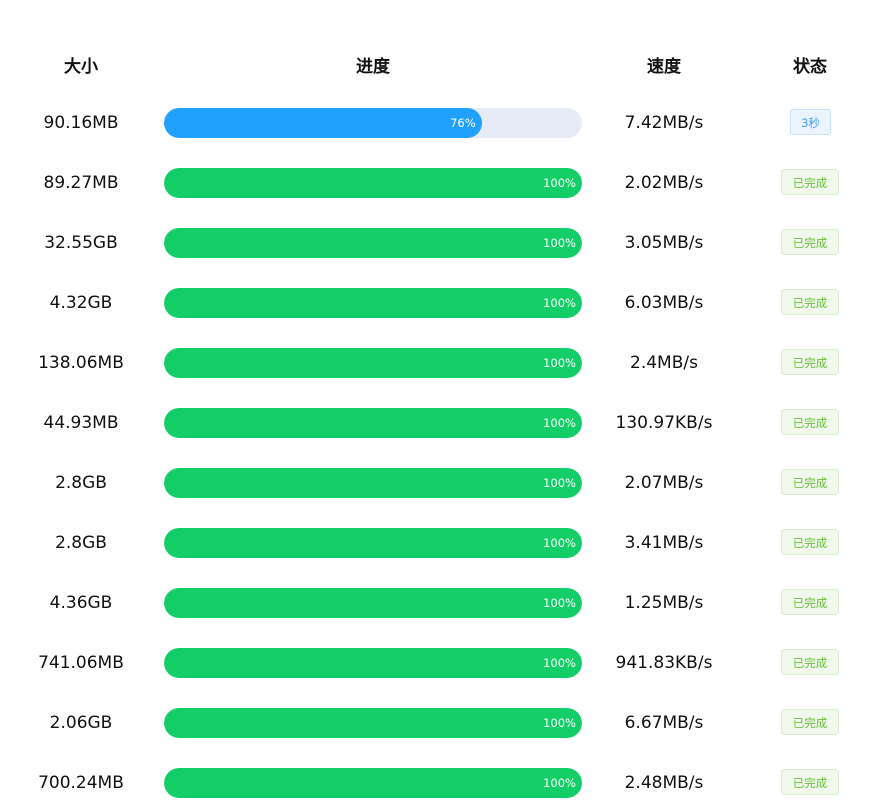 Image resolution: width=870 pixels, height=806 pixels. I want to click on size-cell: 700.24MB, so click(81, 783).